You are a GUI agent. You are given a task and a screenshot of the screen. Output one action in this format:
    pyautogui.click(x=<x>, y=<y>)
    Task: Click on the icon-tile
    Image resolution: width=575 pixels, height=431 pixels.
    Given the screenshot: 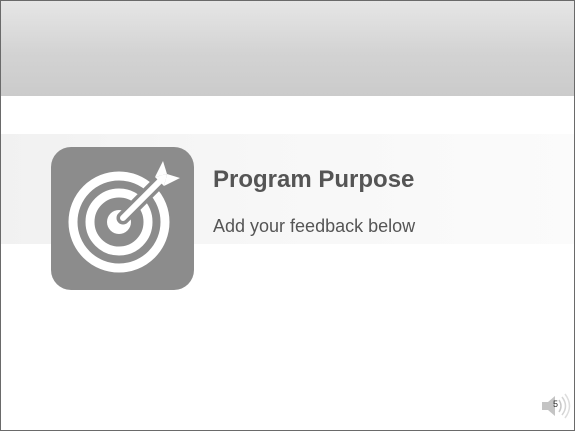 What is the action you would take?
    pyautogui.click(x=122, y=218)
    